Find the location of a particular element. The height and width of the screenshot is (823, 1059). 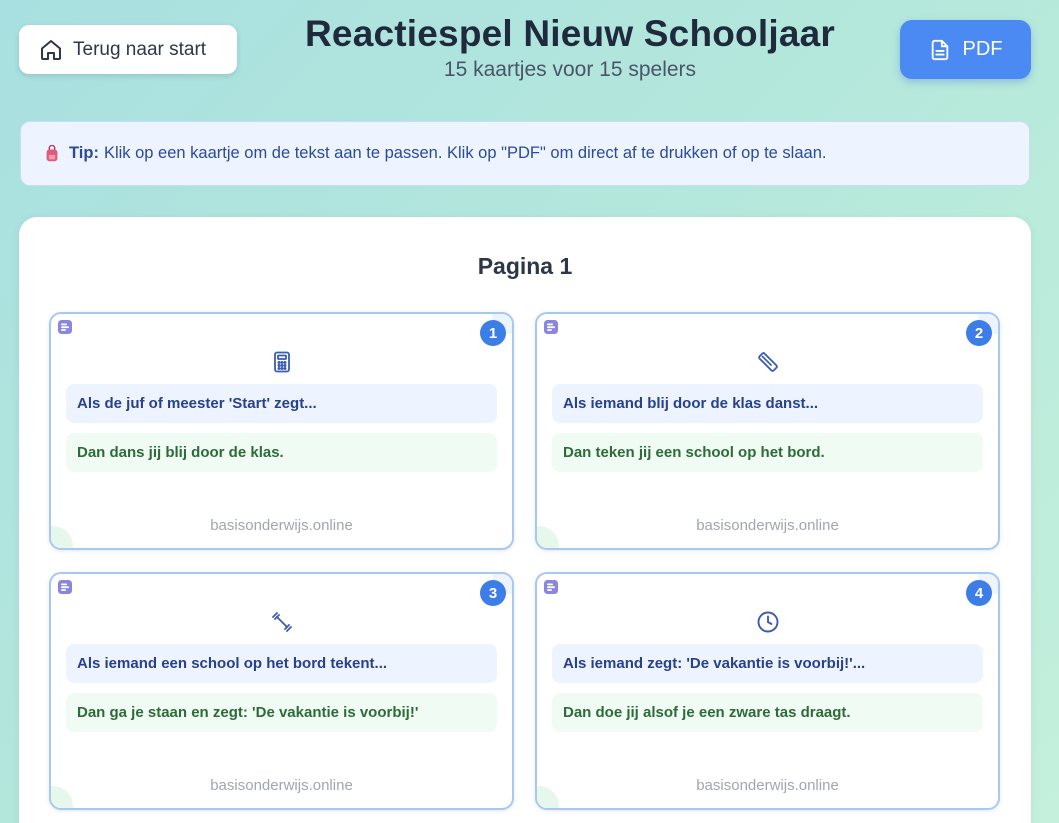

card-answer: Dan teken jij een school op het bord. is located at coordinates (767, 452).